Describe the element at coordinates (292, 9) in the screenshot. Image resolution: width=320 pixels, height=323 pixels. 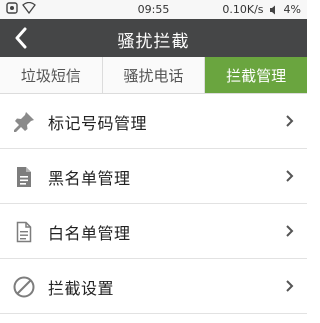
I see `battery-level: 4%` at that location.